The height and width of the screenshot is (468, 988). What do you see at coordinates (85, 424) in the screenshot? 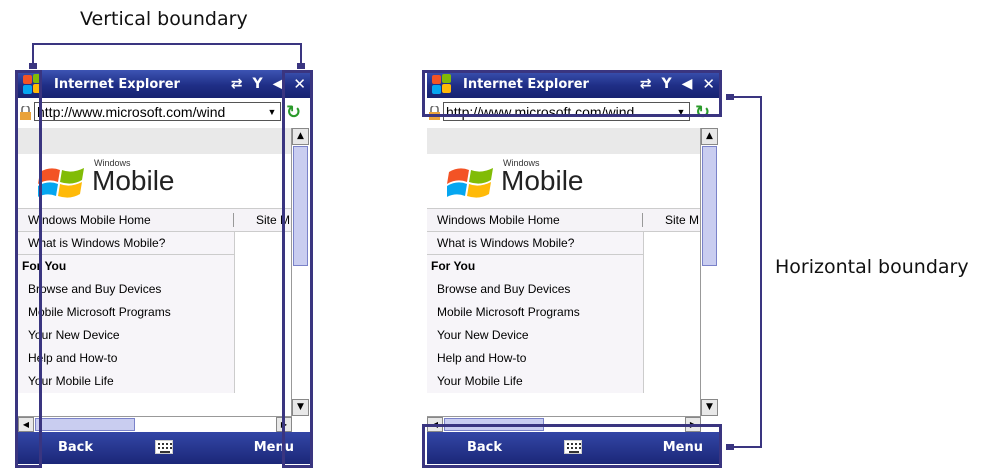
I see `horizontal-scroll-thumb` at bounding box center [85, 424].